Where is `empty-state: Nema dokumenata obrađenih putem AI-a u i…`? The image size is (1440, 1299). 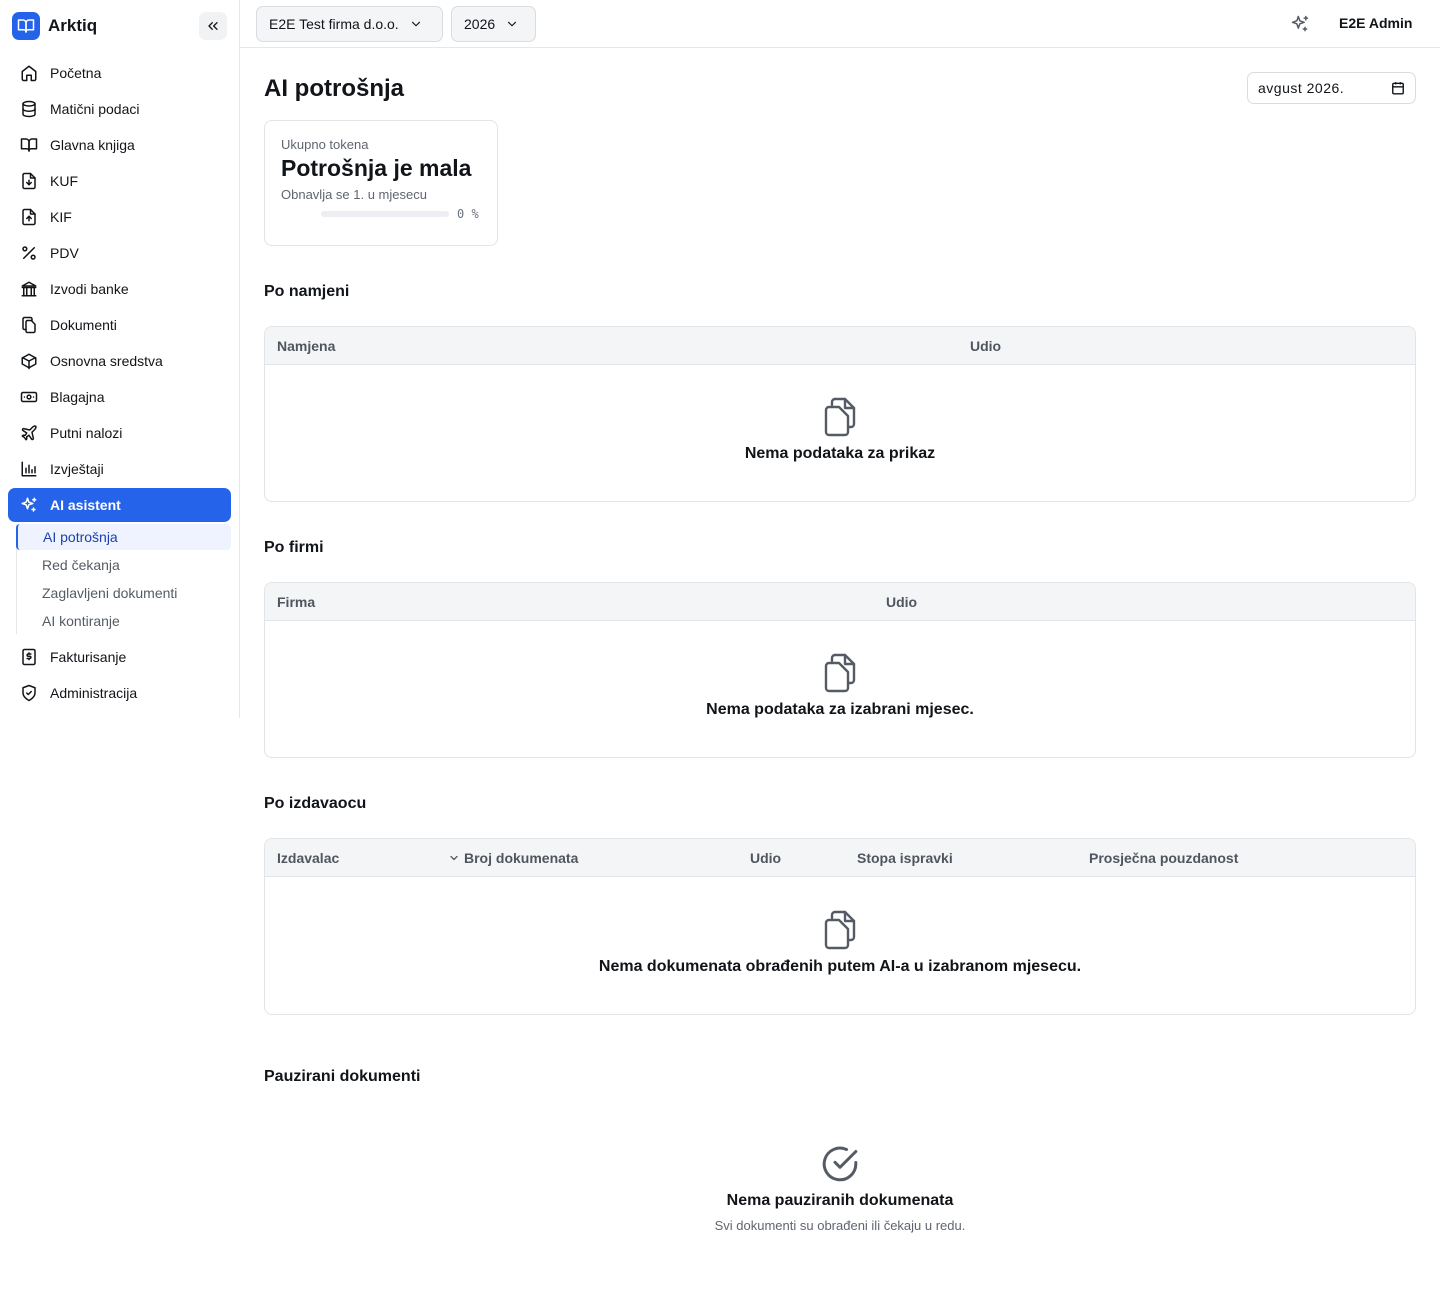
empty-state: Nema dokumenata obrađenih putem AI-a u i… is located at coordinates (840, 926).